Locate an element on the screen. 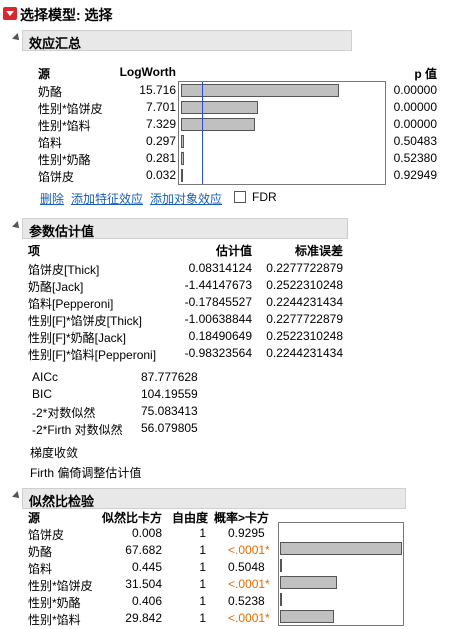 This screenshot has height=629, width=456. col-term: 项 is located at coordinates (34, 251).